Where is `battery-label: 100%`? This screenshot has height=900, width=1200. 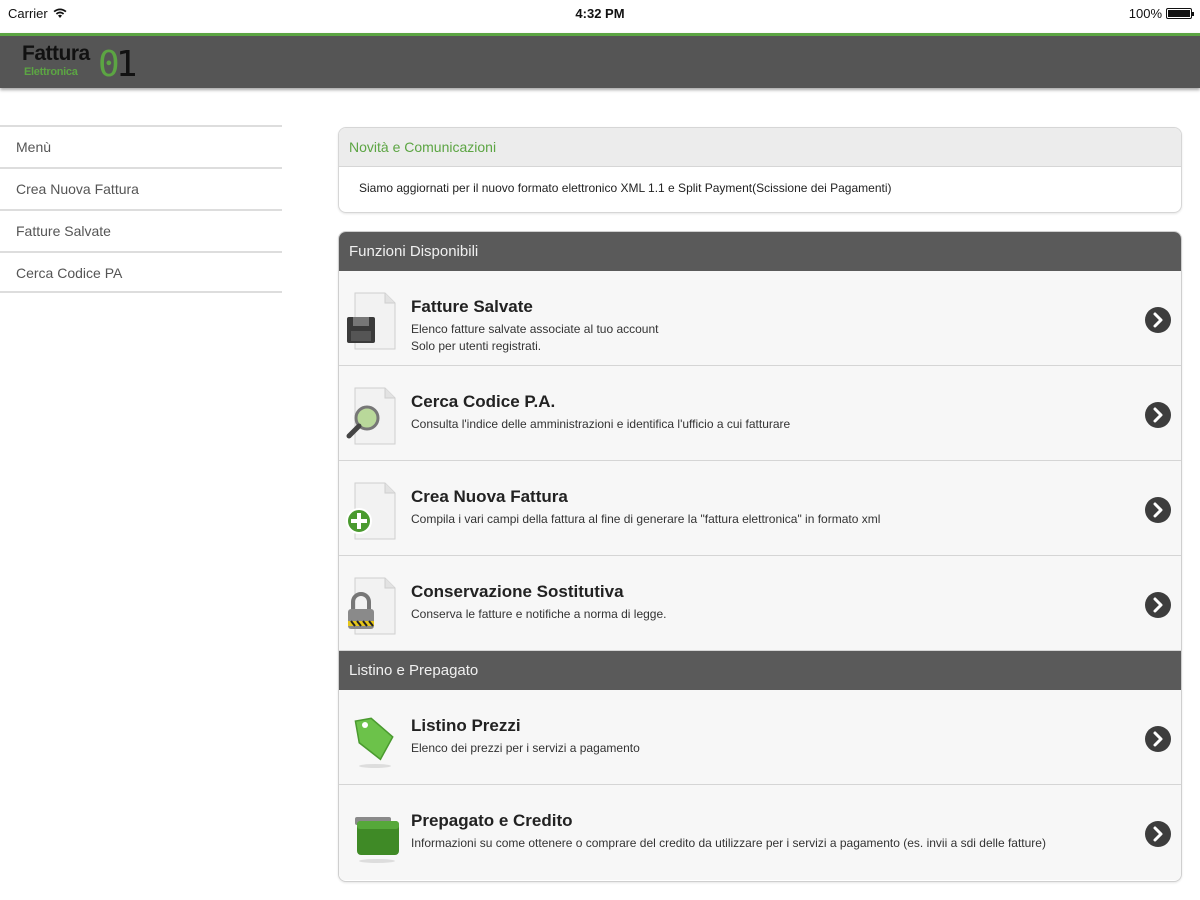
battery-label: 100% is located at coordinates (1145, 13).